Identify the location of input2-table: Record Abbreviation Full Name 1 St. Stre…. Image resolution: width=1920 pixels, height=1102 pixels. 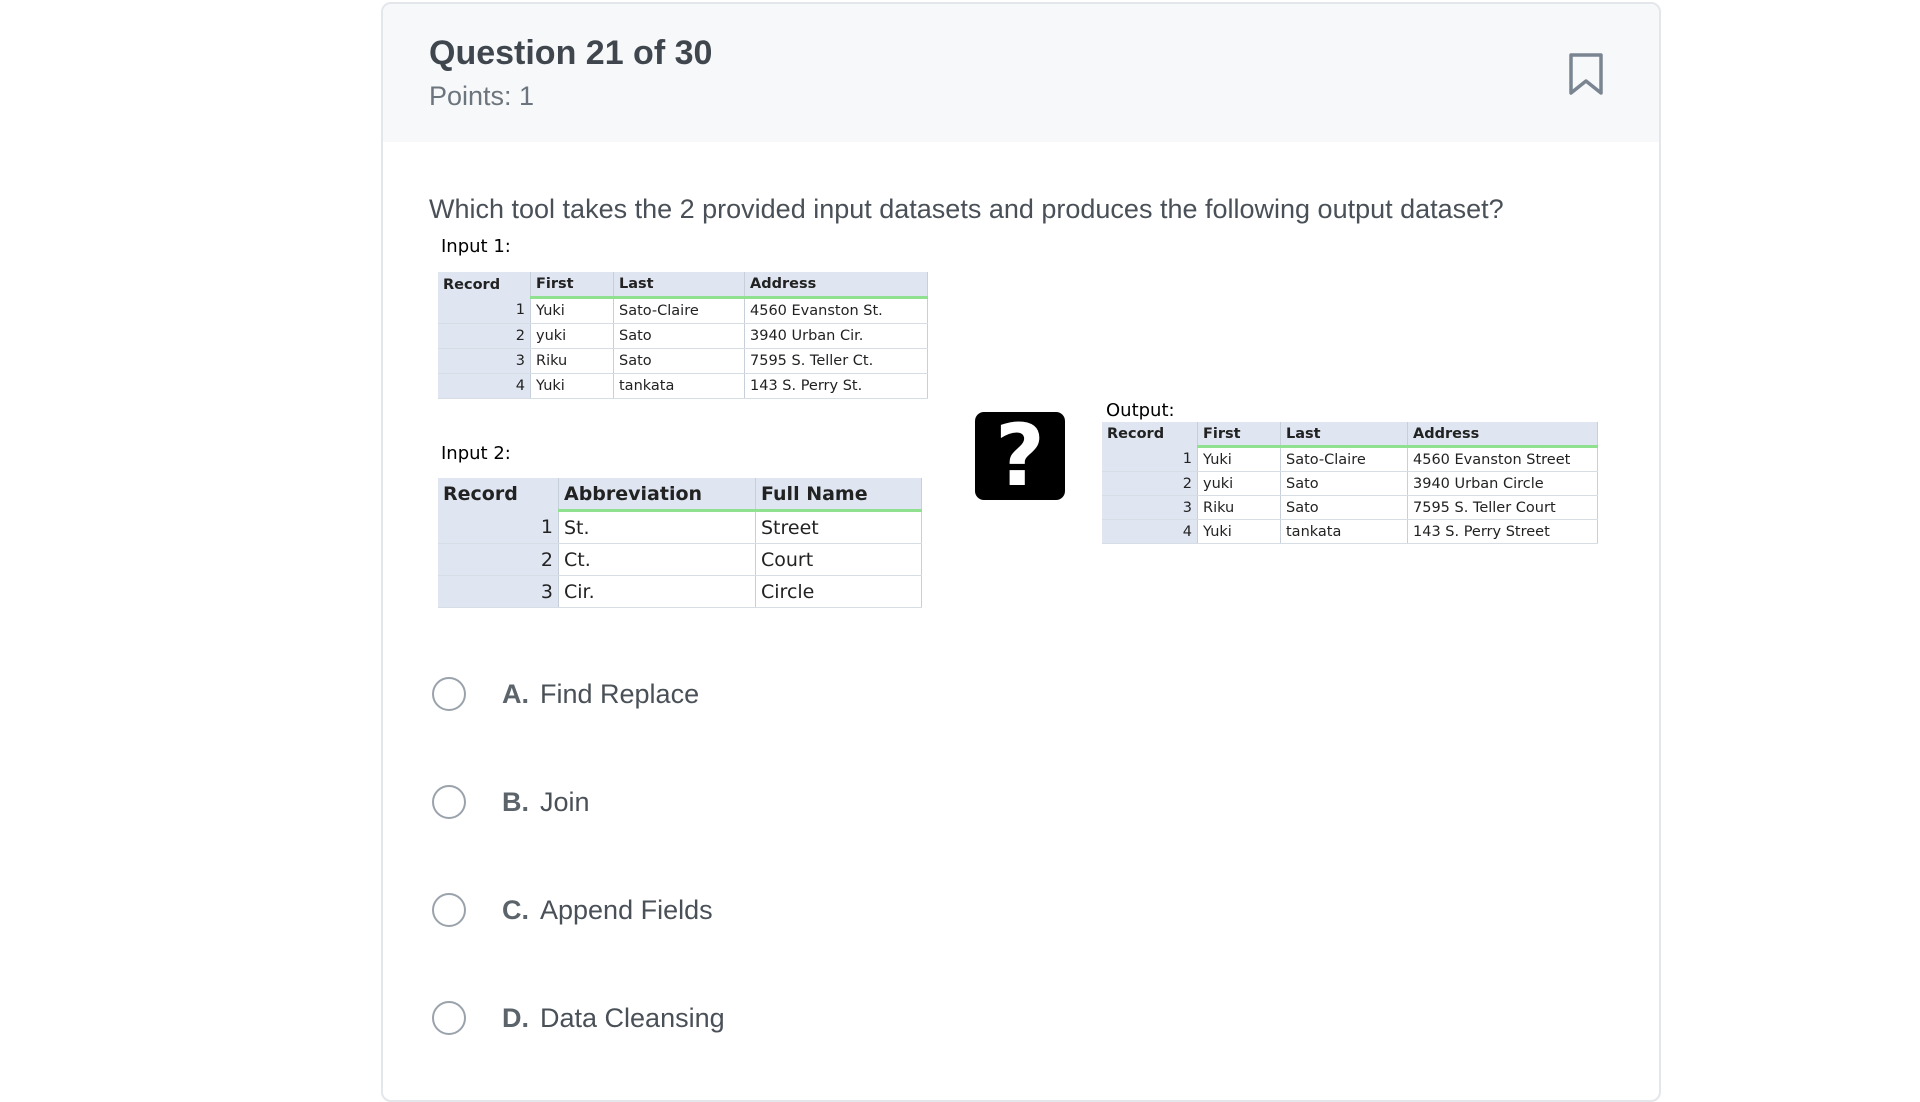
(680, 543).